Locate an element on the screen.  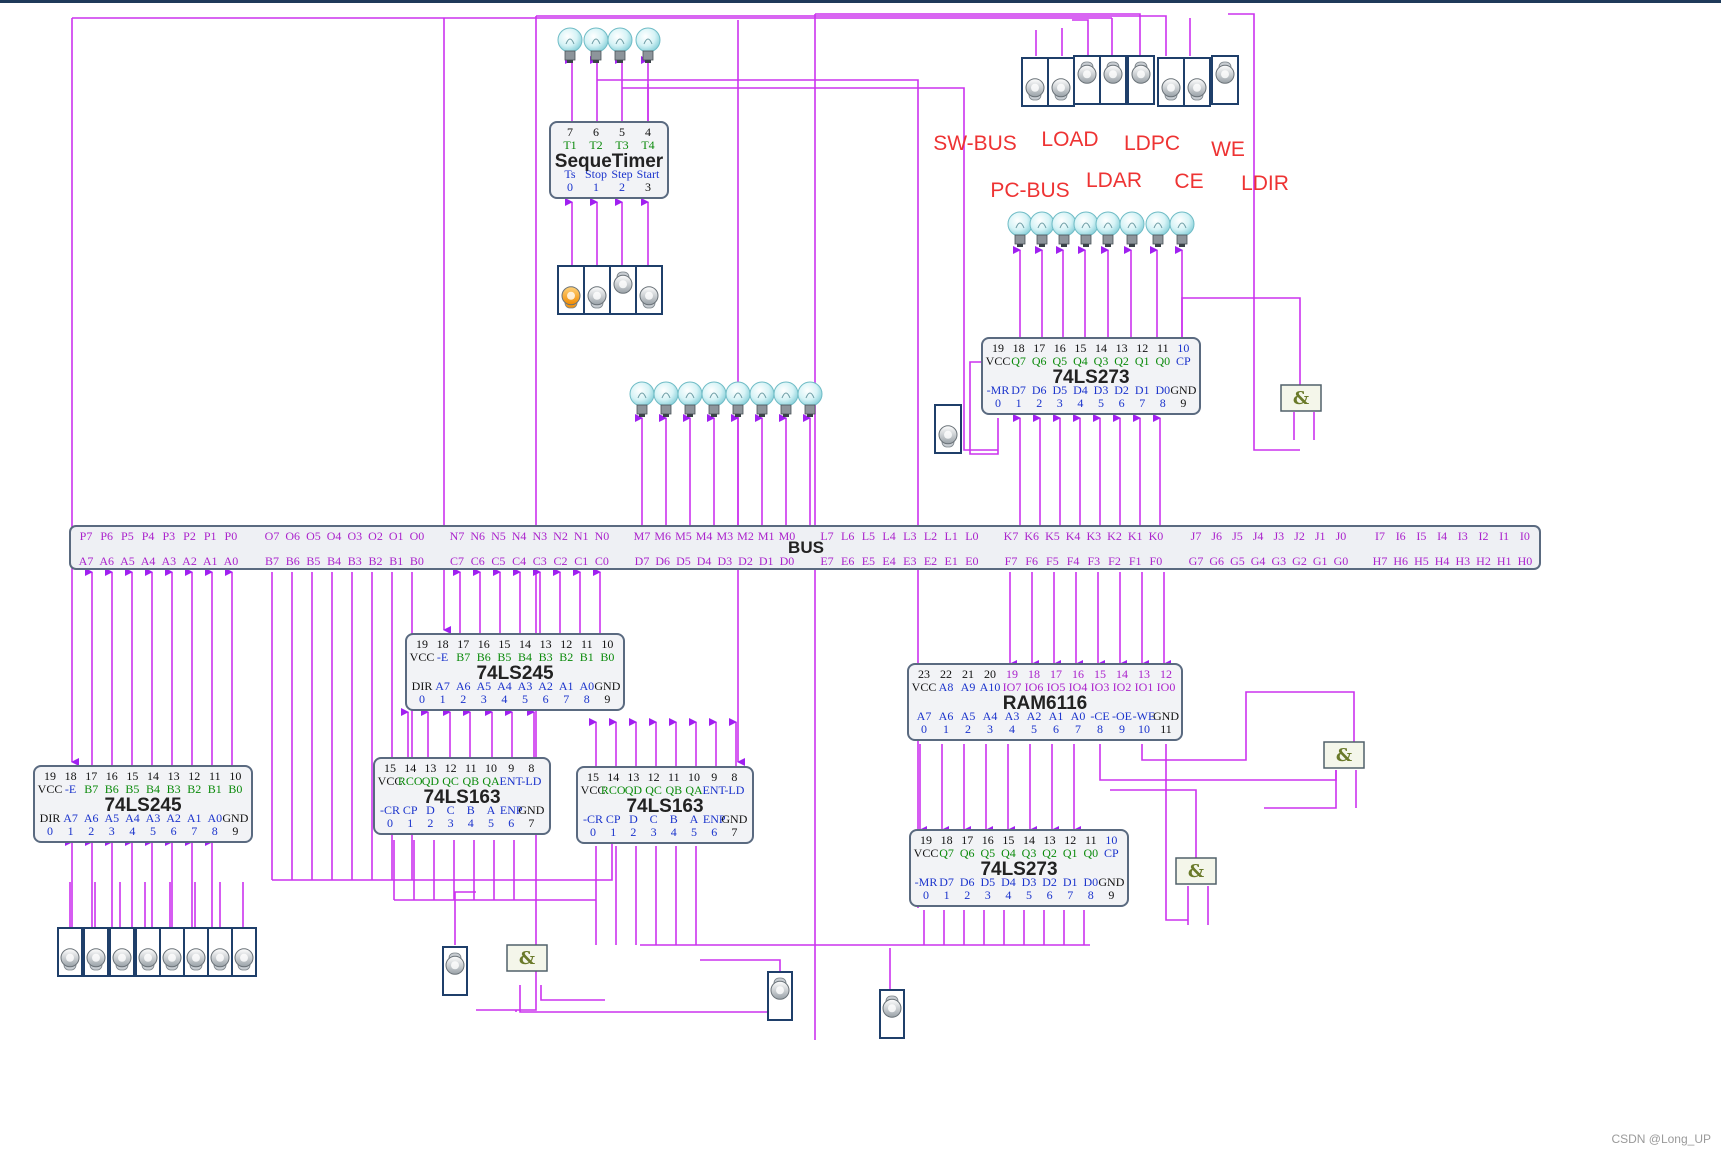
pin-number: 19 is located at coordinates (50, 776).